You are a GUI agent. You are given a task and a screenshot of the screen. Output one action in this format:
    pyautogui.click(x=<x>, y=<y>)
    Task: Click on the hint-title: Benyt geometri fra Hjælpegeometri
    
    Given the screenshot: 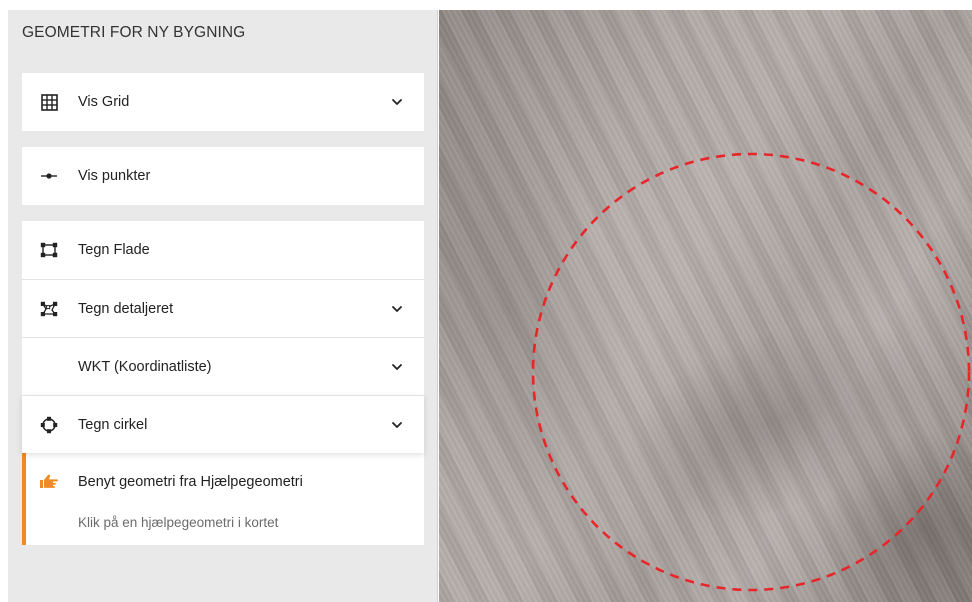 What is the action you would take?
    pyautogui.click(x=190, y=482)
    